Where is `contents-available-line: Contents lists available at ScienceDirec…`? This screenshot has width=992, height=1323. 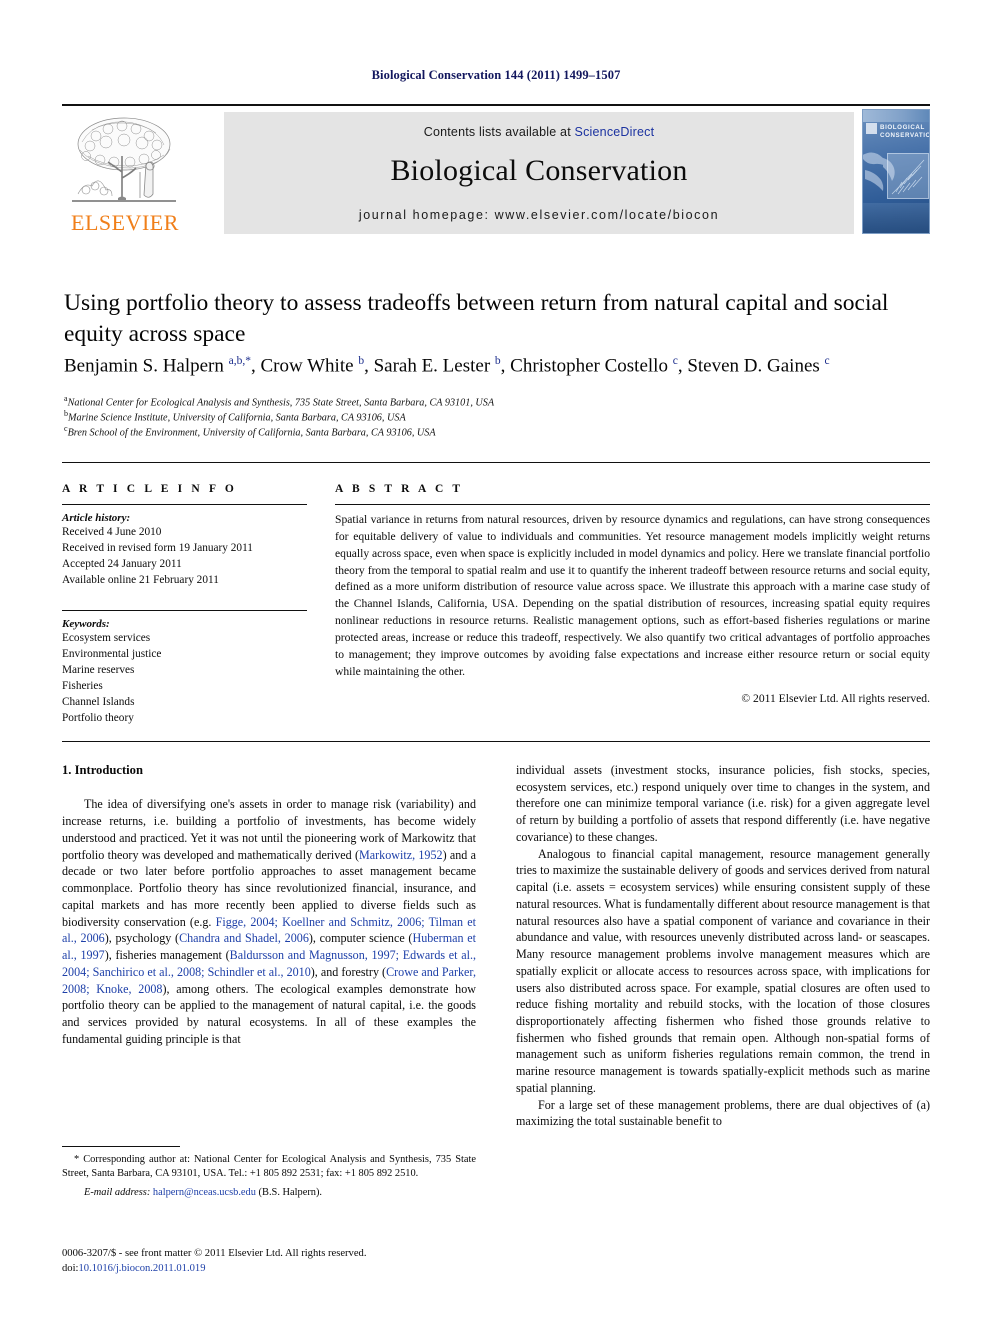 contents-available-line: Contents lists available at ScienceDirec… is located at coordinates (539, 132).